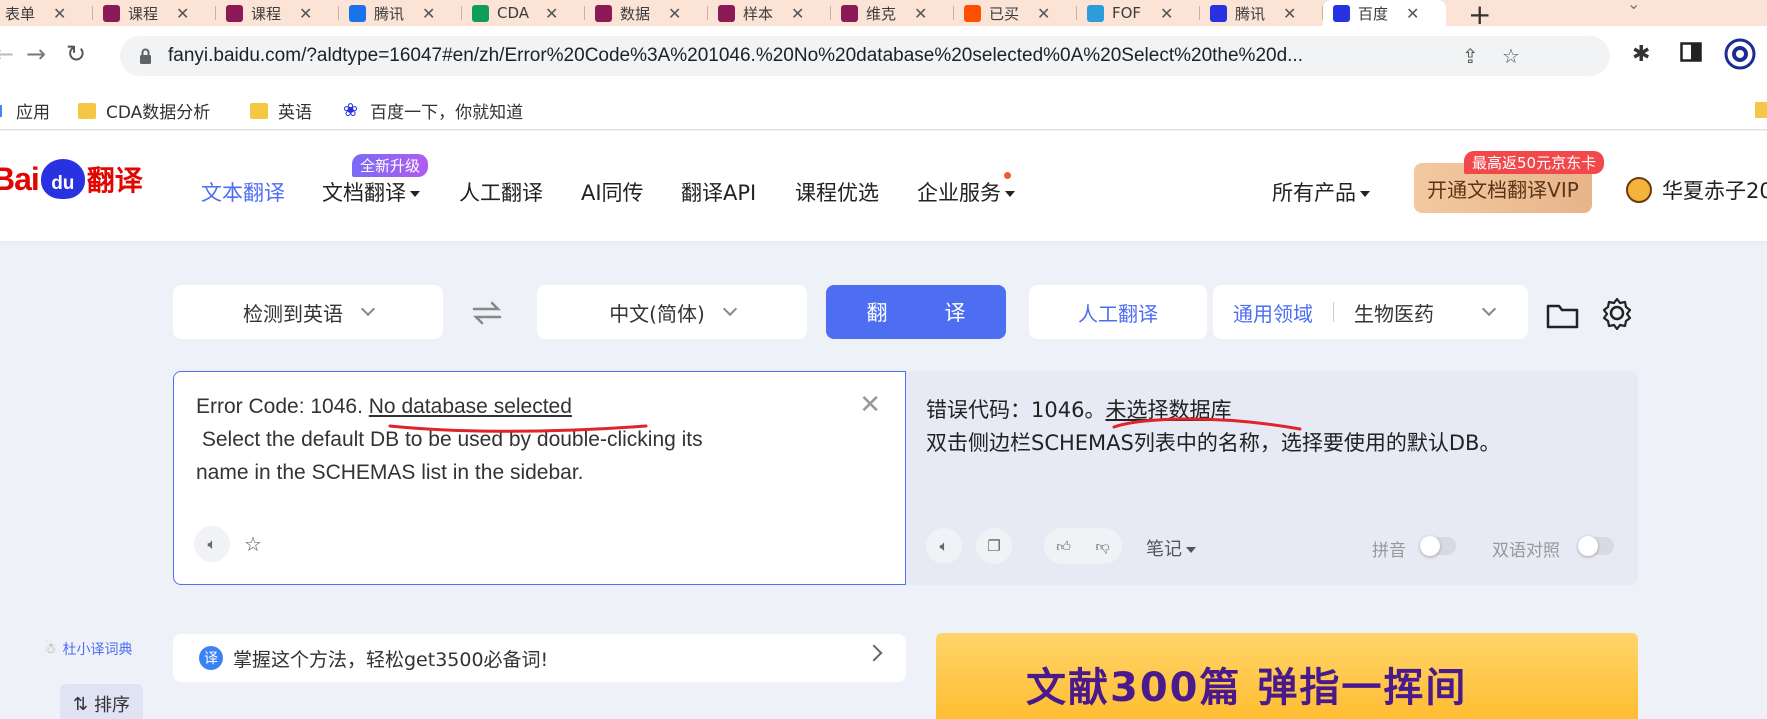 The image size is (1767, 719). I want to click on human-translate-button: 人工翻译, so click(1118, 312).